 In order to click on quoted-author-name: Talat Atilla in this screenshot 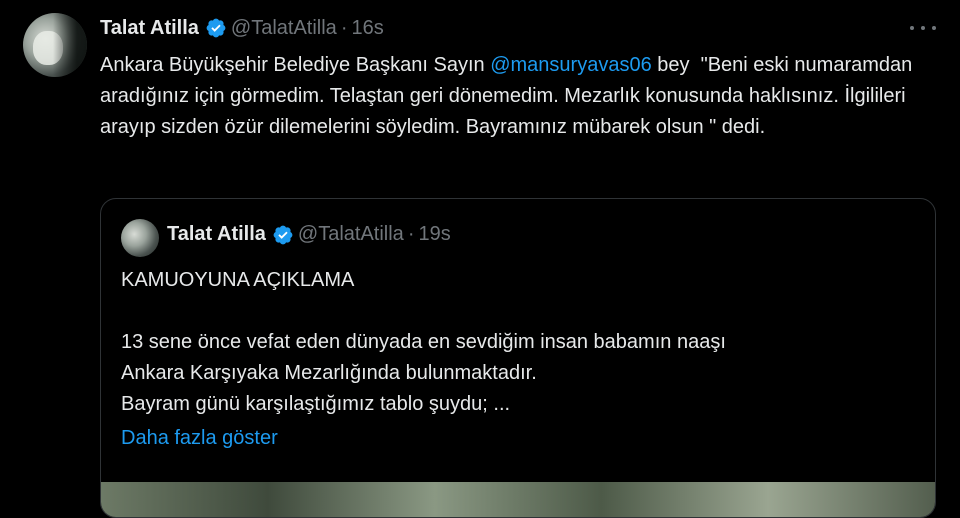, I will do `click(216, 234)`.